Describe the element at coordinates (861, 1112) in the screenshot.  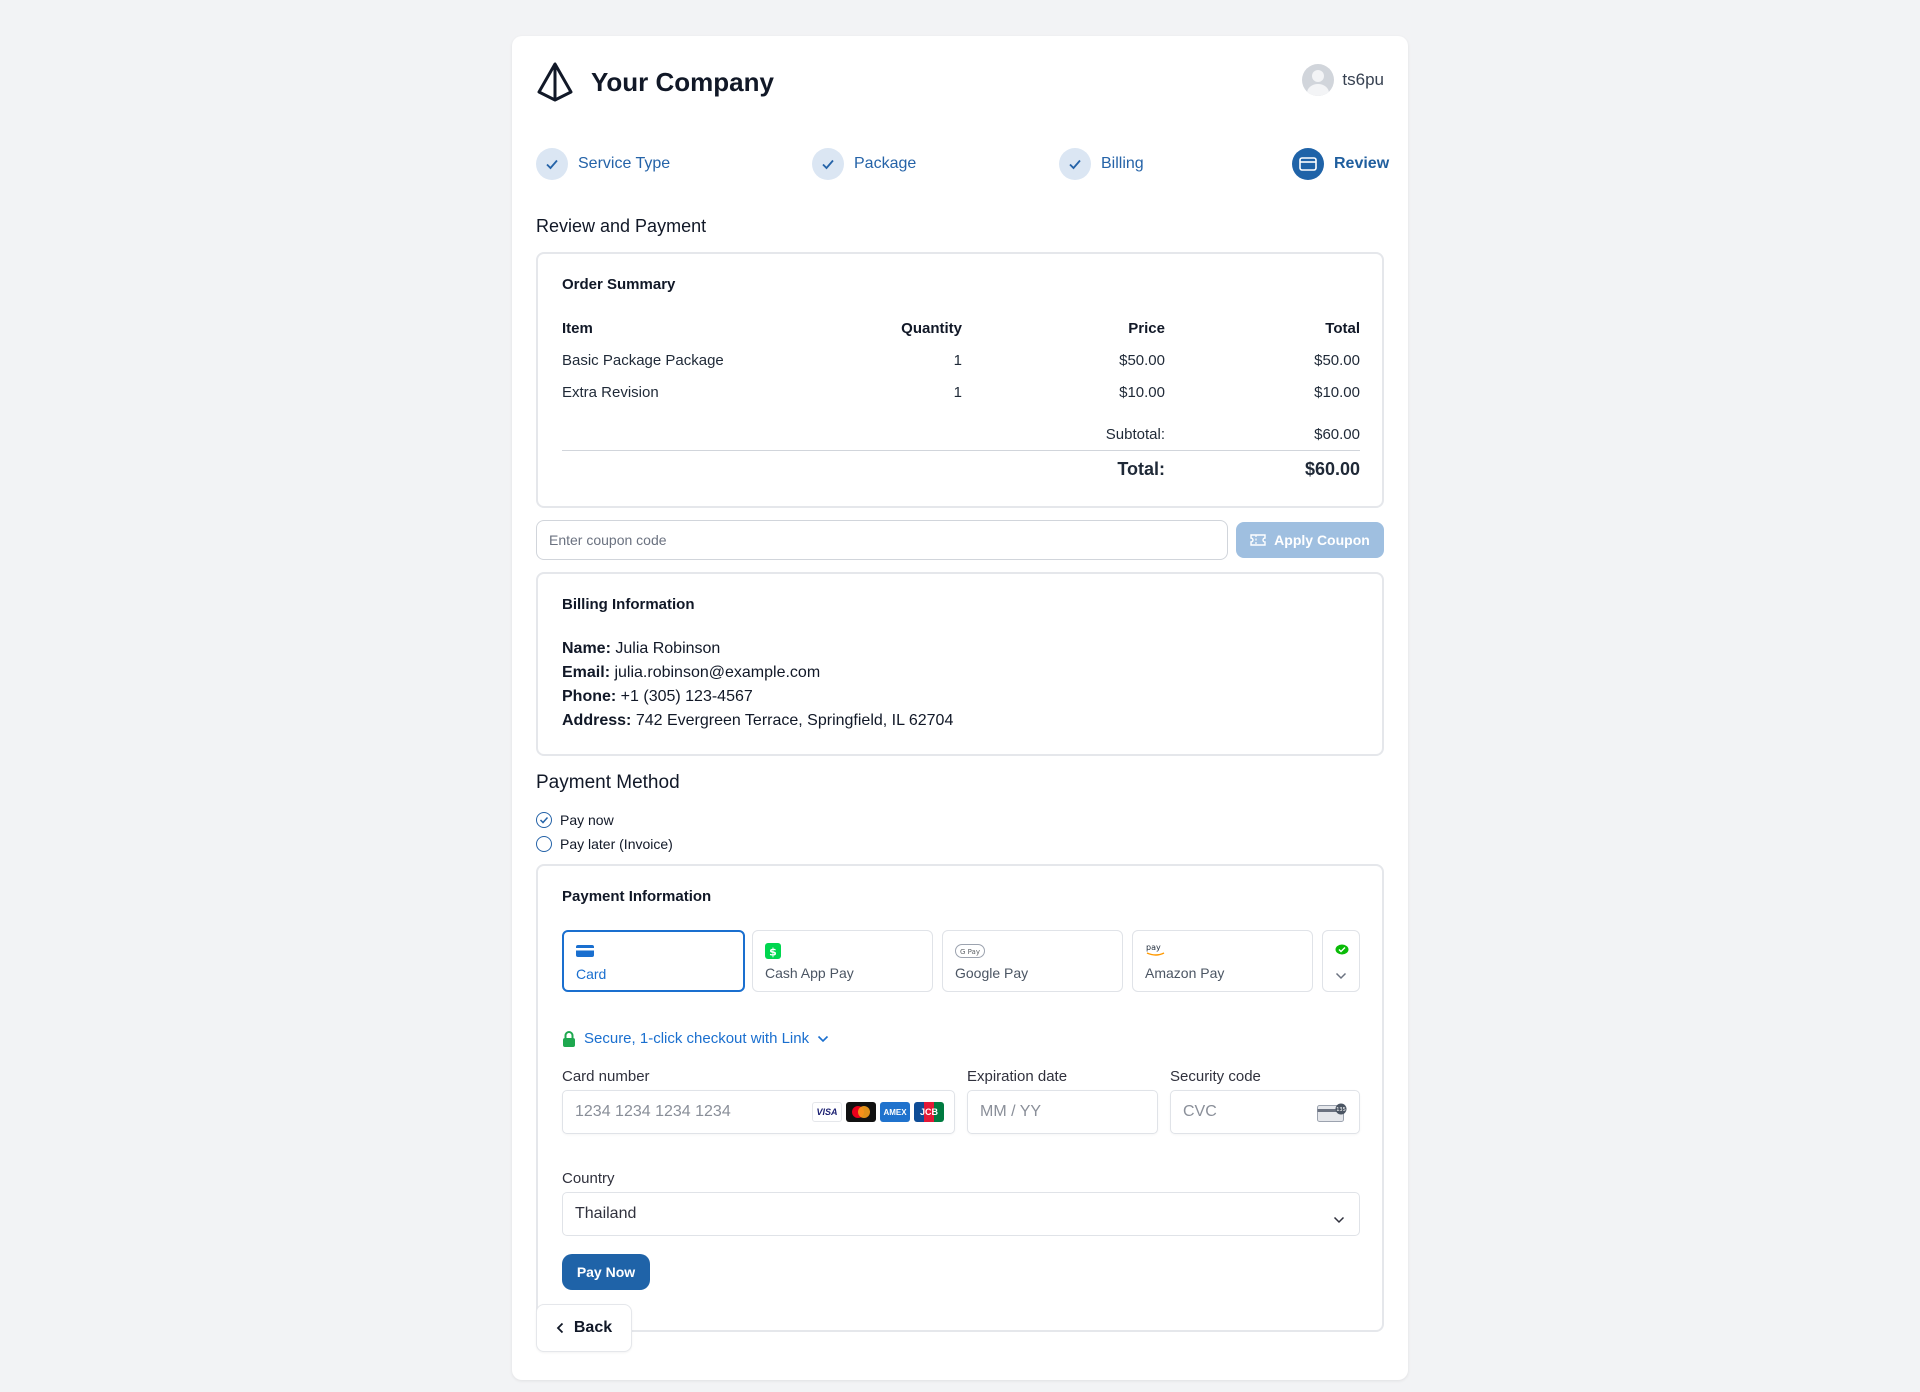
I see `mastercard-icon` at that location.